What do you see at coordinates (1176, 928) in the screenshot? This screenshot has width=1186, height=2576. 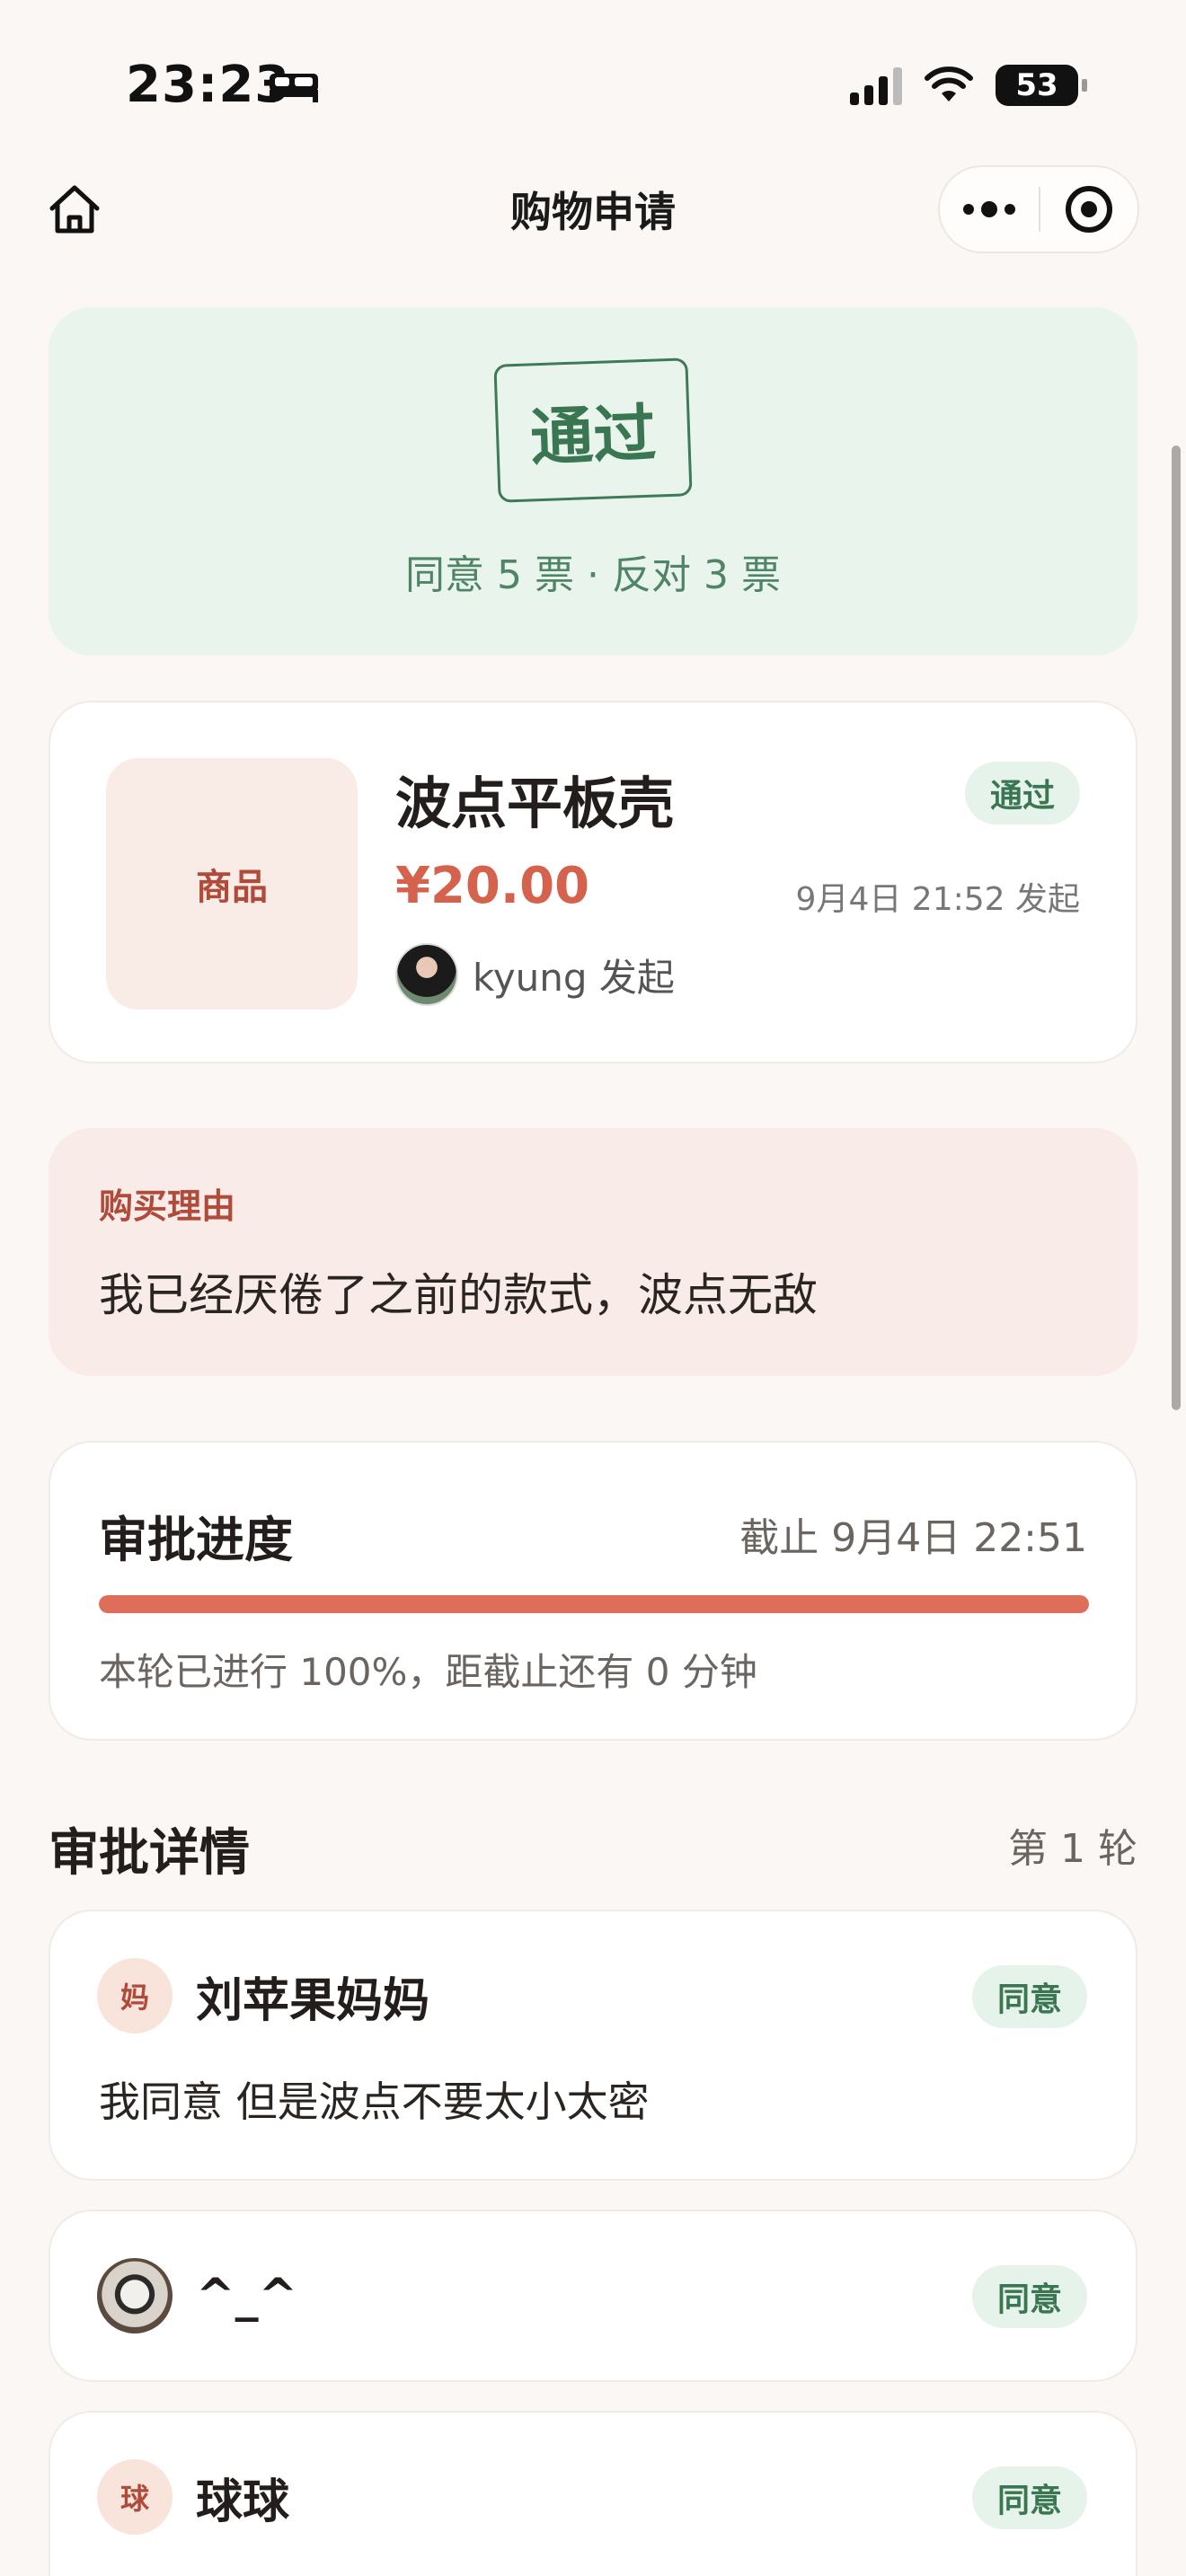 I see `scrollbar` at bounding box center [1176, 928].